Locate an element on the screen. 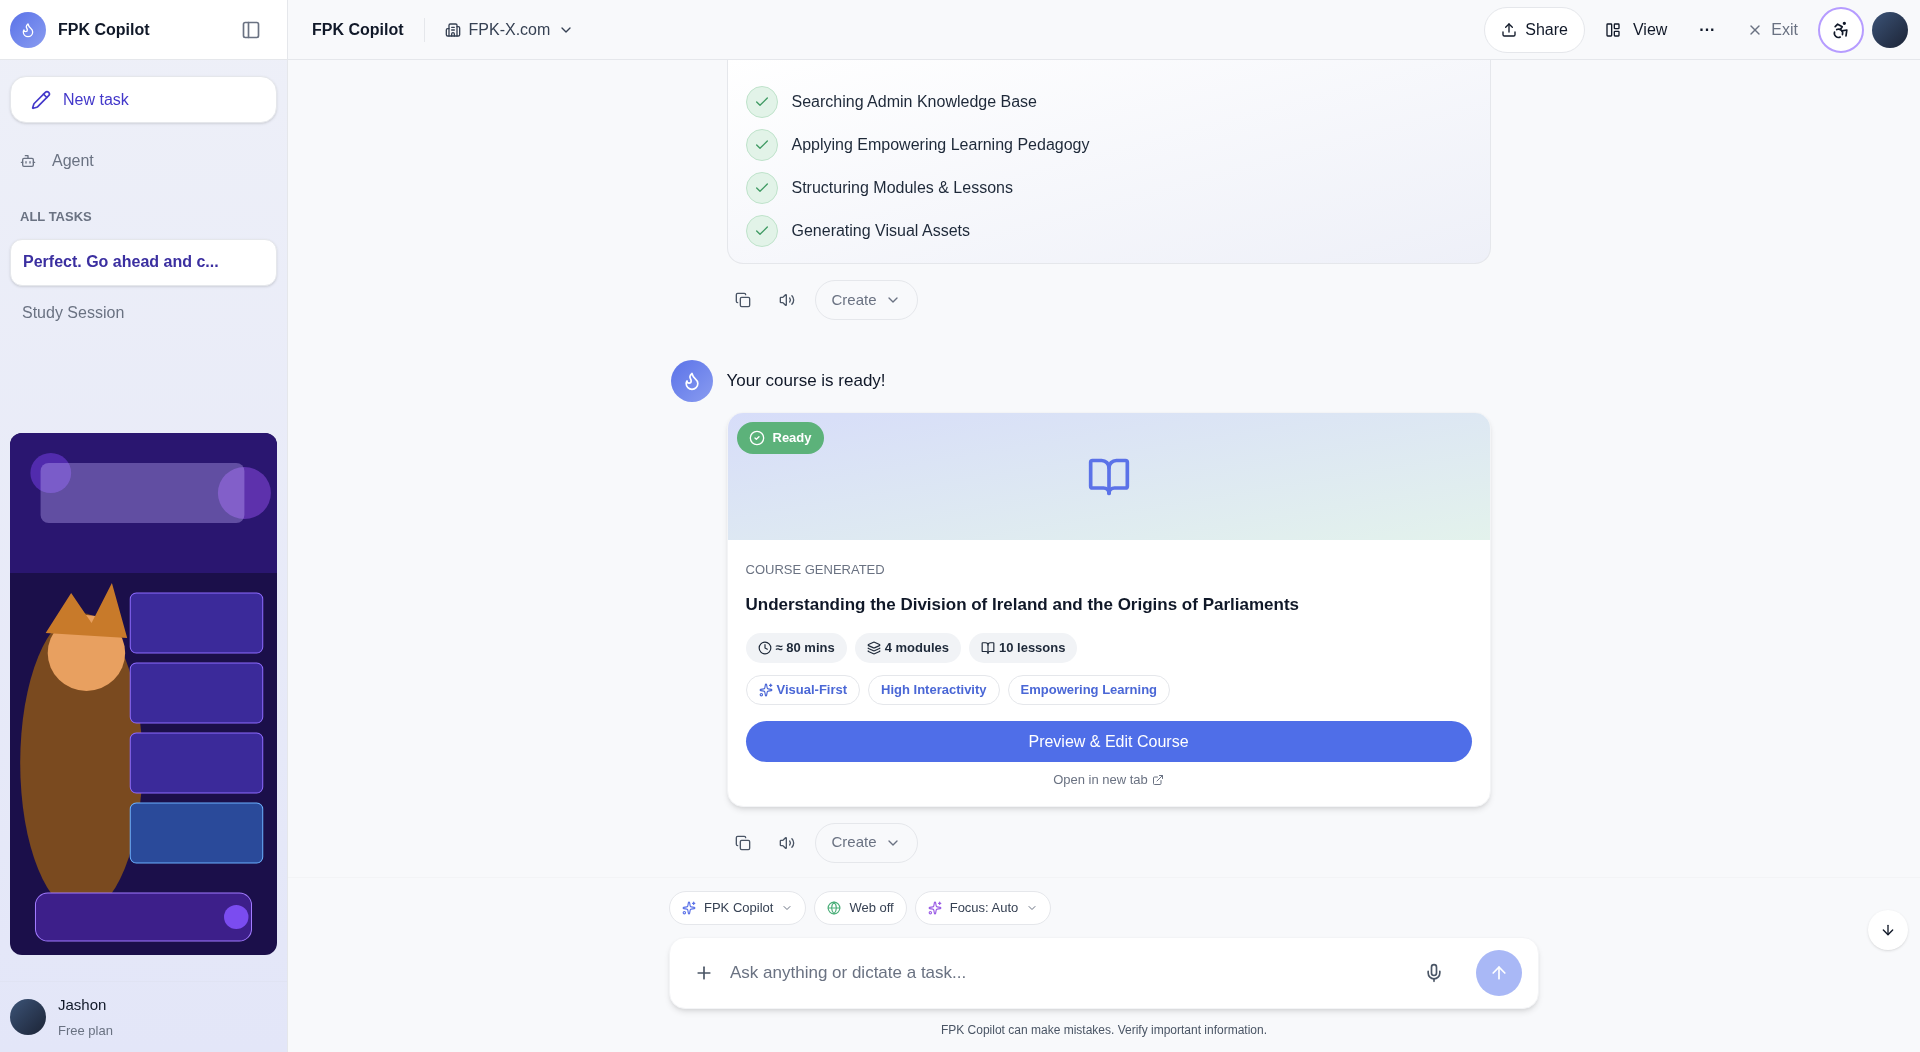  task-item: Study Session is located at coordinates (143, 313).